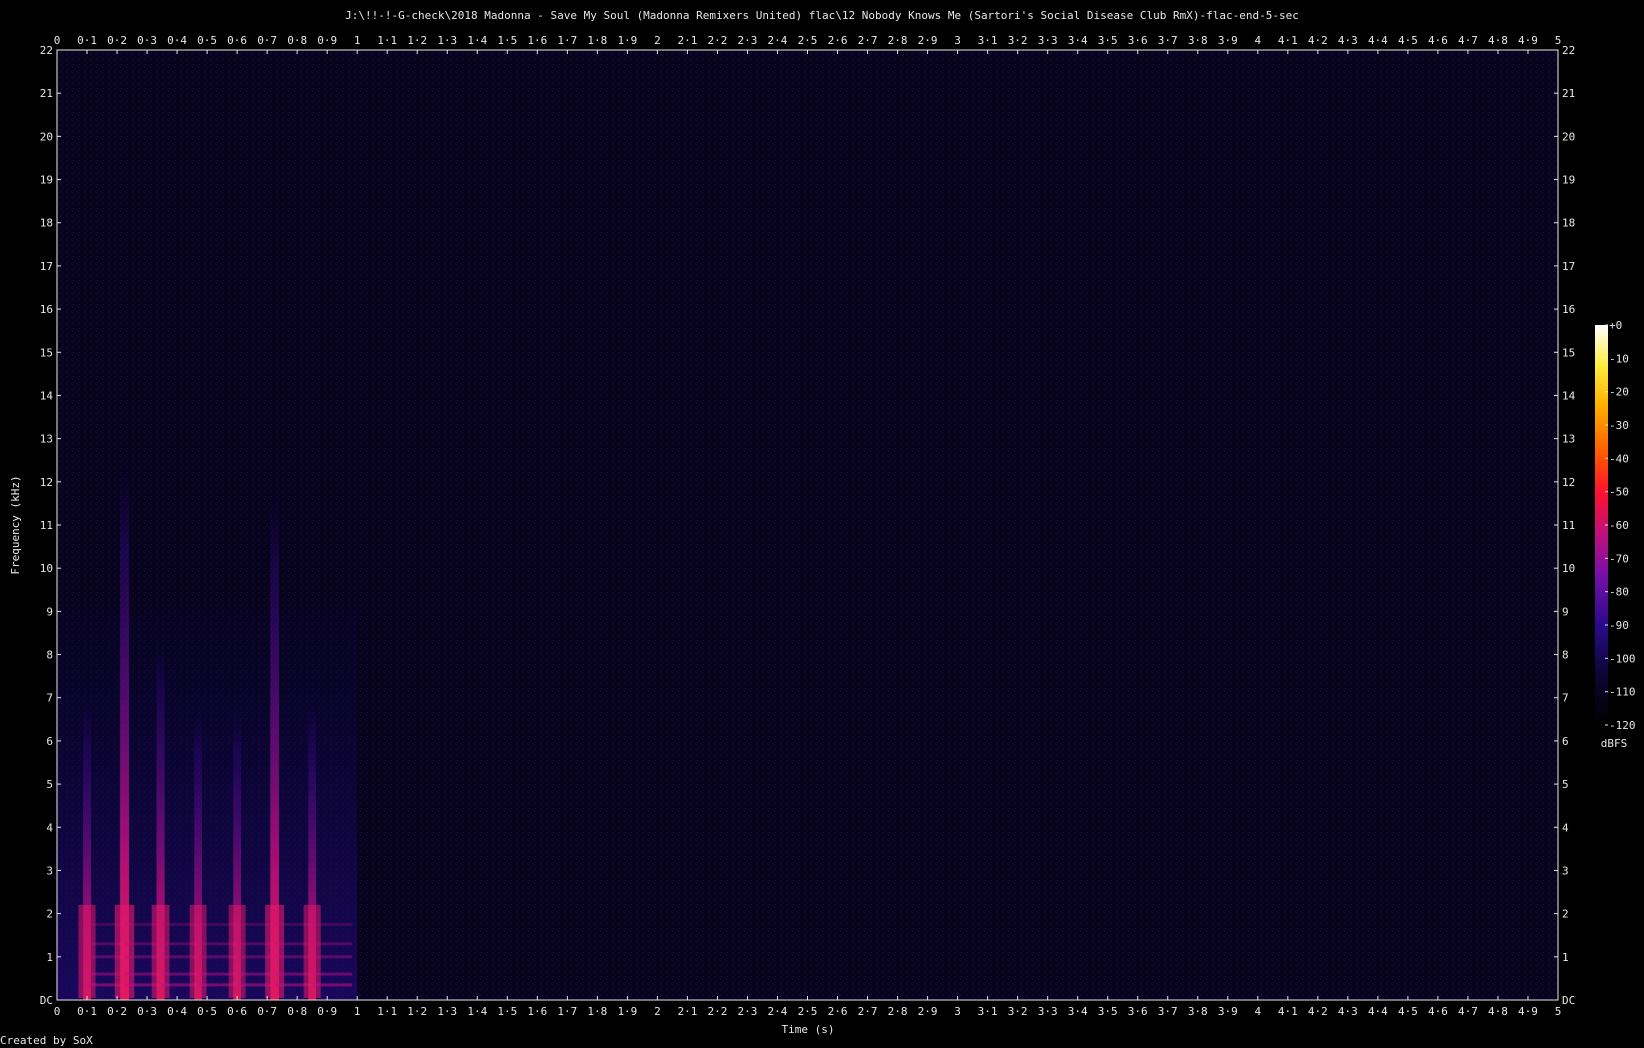 The height and width of the screenshot is (1048, 1644). Describe the element at coordinates (1138, 1011) in the screenshot. I see `x-tick-label: 3·6` at that location.